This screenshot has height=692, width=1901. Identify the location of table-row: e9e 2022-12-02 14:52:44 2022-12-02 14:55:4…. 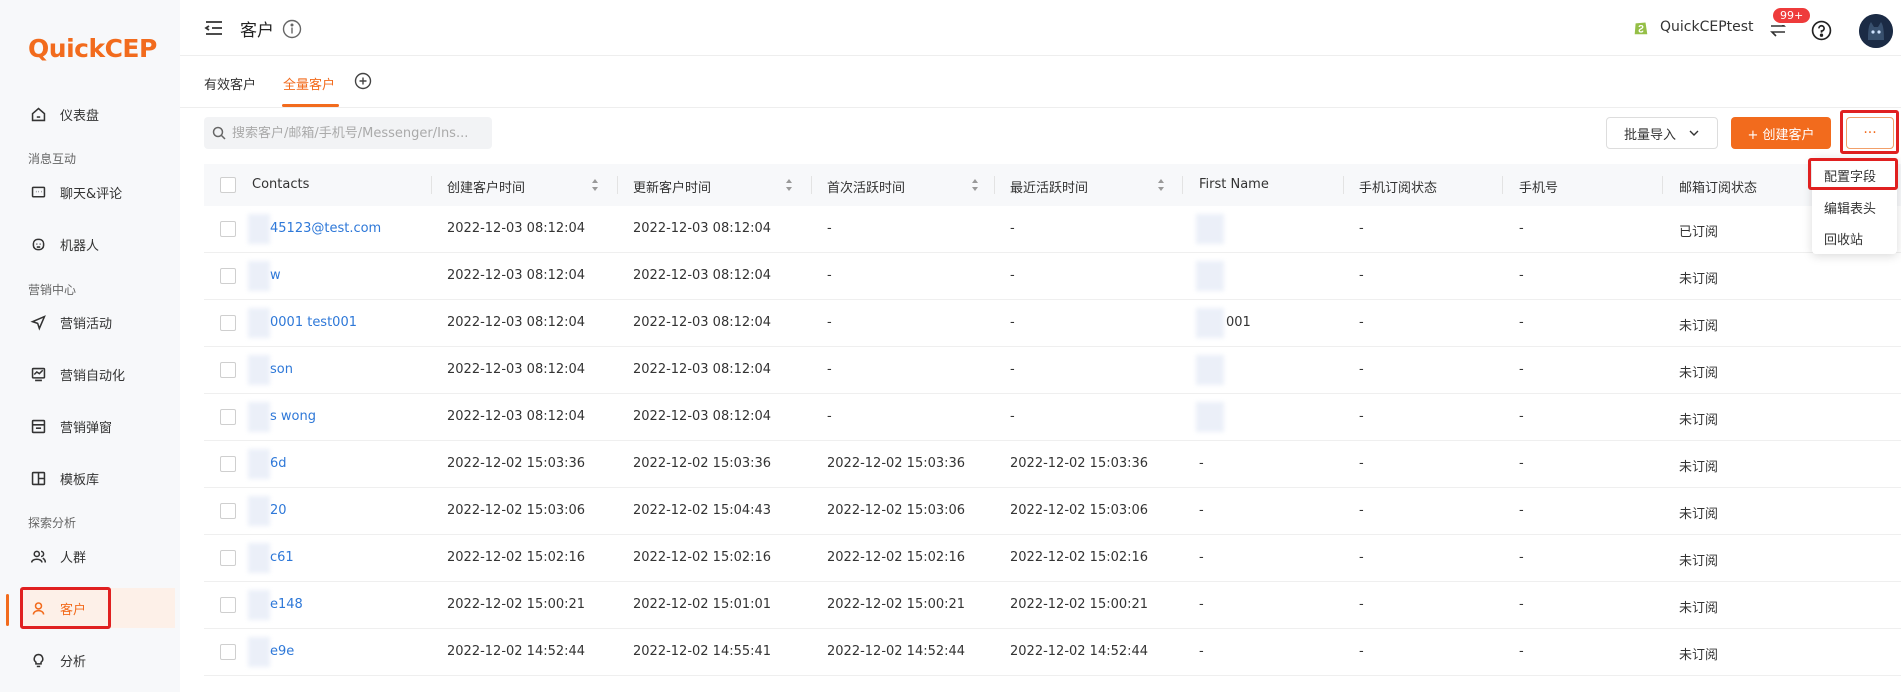
(1052, 652).